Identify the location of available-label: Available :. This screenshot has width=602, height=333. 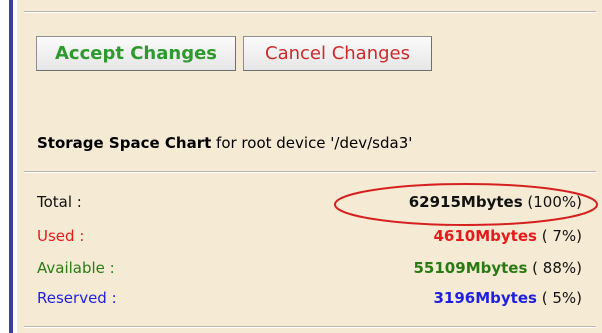
(76, 268).